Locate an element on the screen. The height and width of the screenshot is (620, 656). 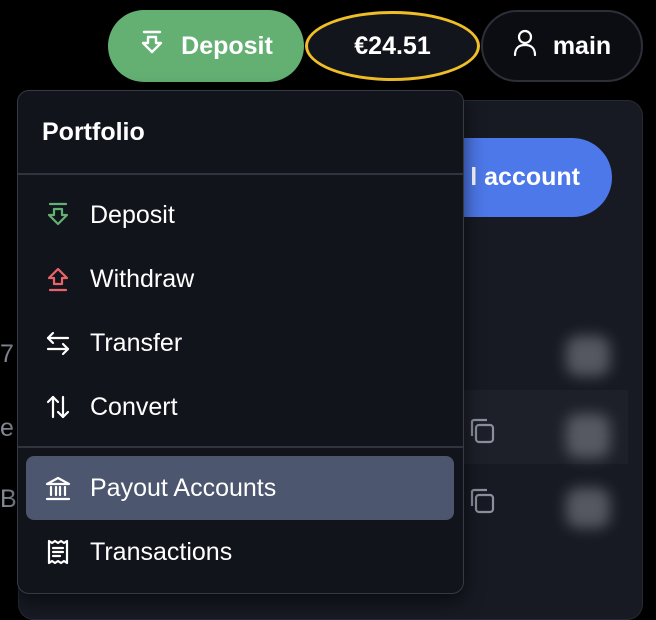
row-text-fragment: e is located at coordinates (7, 428).